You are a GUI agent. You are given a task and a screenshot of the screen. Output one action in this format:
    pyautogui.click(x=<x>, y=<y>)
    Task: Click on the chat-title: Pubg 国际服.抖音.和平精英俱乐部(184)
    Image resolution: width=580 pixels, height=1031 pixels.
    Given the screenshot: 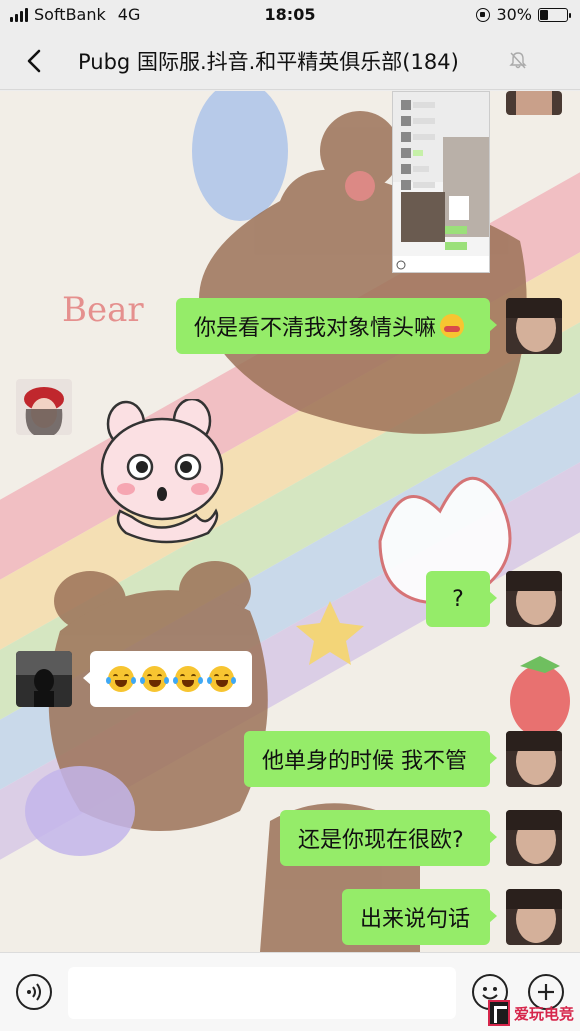 What is the action you would take?
    pyautogui.click(x=268, y=61)
    